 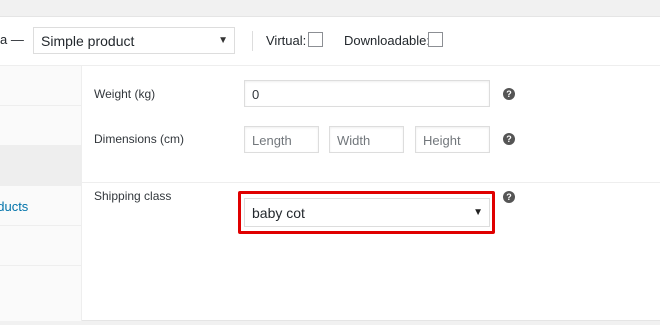 I want to click on downloadable-label: Downloadable:, so click(x=387, y=40).